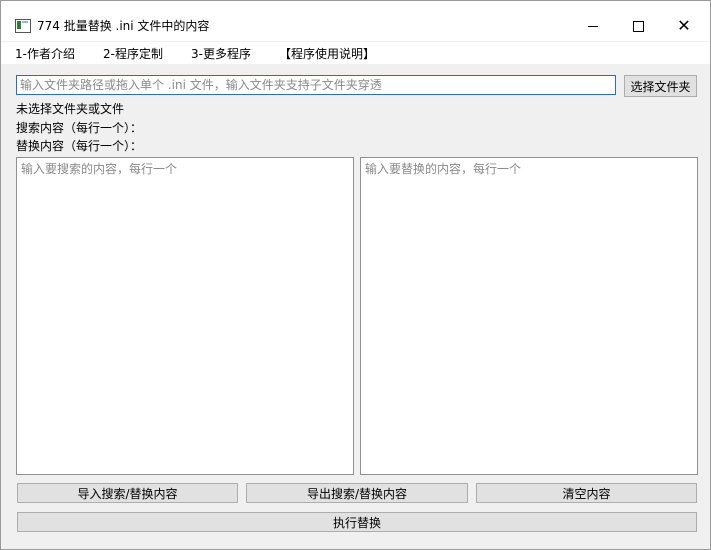 The height and width of the screenshot is (550, 711). Describe the element at coordinates (357, 522) in the screenshot. I see `execute-replace-button: 执行替换` at that location.